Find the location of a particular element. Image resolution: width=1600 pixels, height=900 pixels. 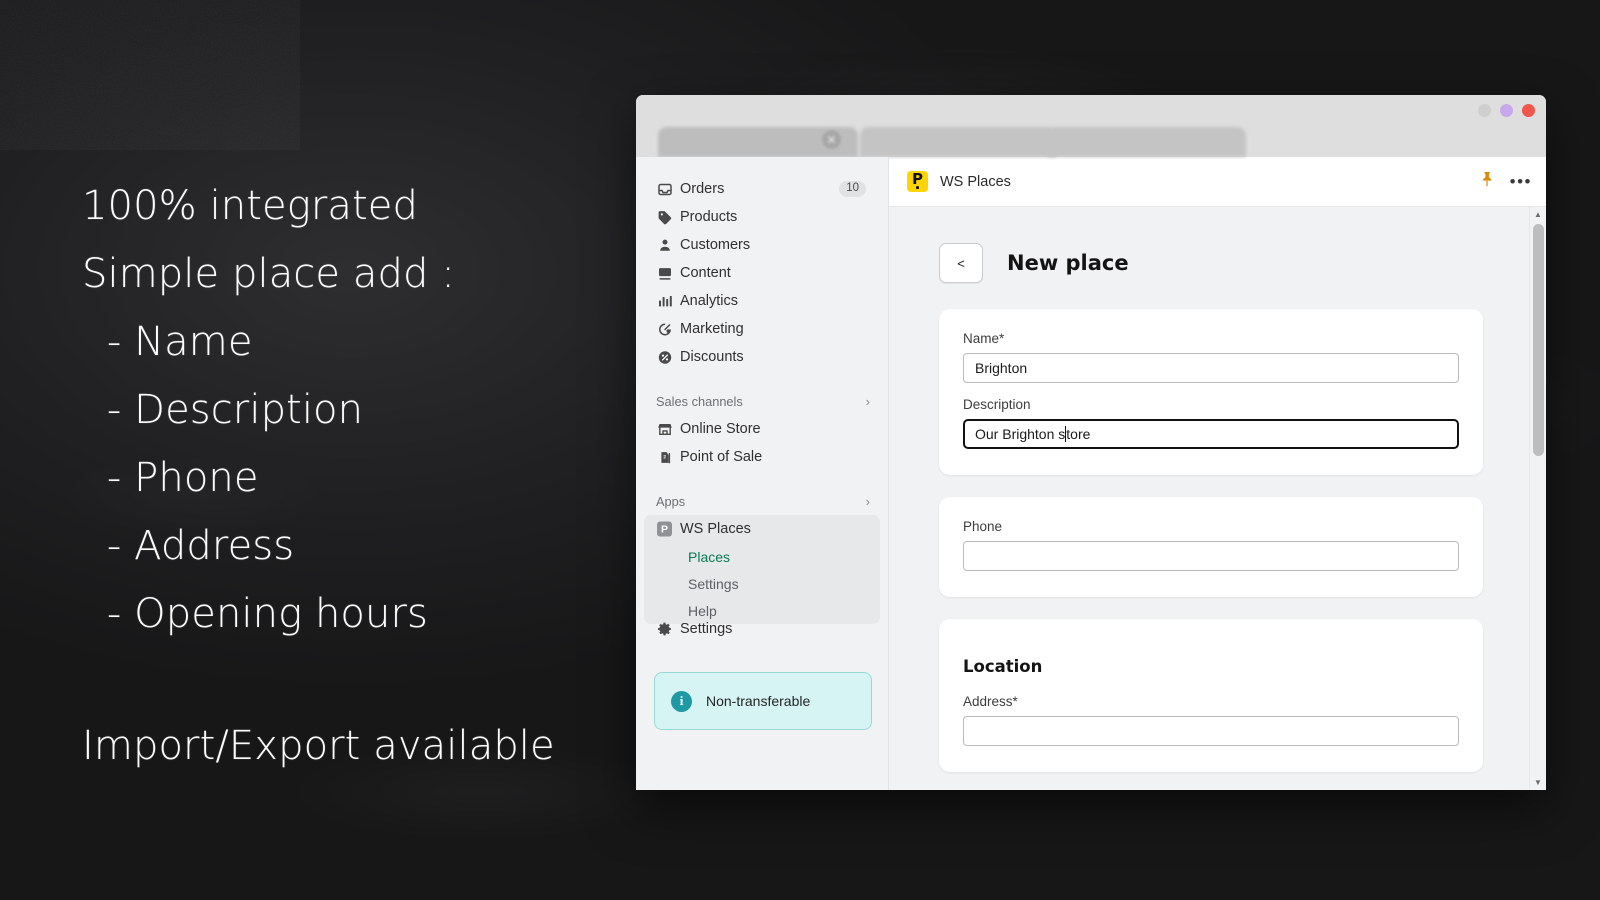

sidebar-item-label: Analytics is located at coordinates (709, 301).